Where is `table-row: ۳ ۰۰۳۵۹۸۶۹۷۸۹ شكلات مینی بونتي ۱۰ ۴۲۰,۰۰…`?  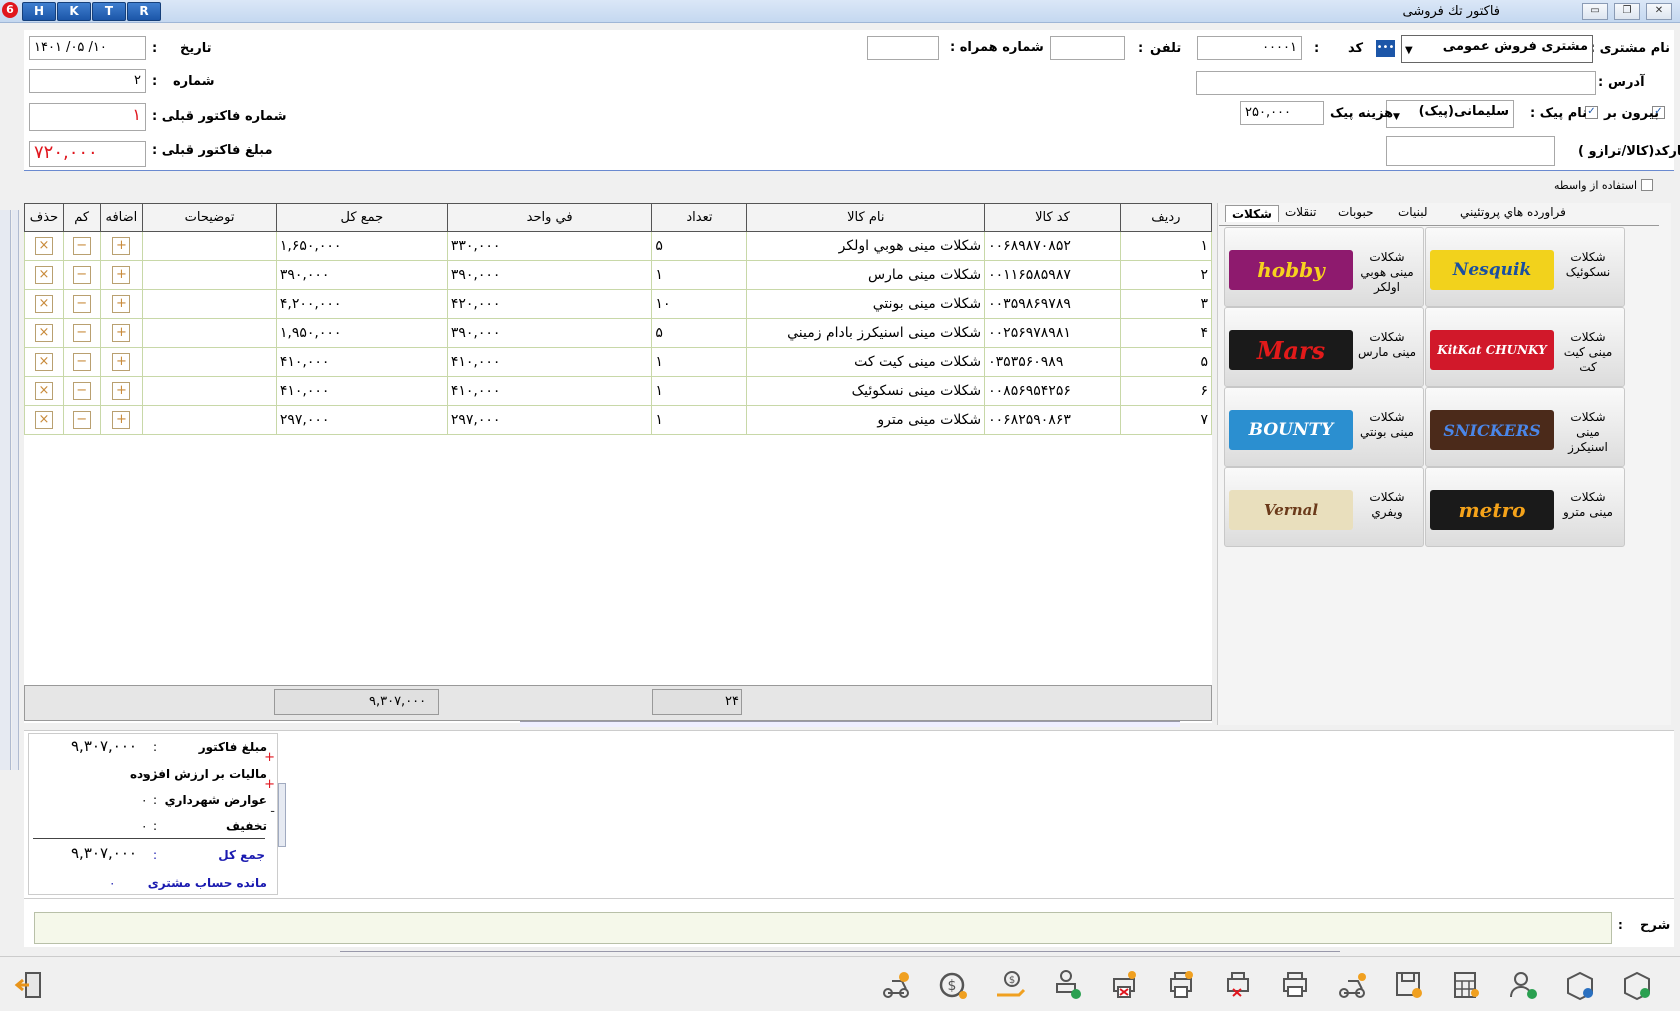 table-row: ۳ ۰۰۳۵۹۸۶۹۷۸۹ شكلات مینی بونتي ۱۰ ۴۲۰,۰۰… is located at coordinates (618, 304).